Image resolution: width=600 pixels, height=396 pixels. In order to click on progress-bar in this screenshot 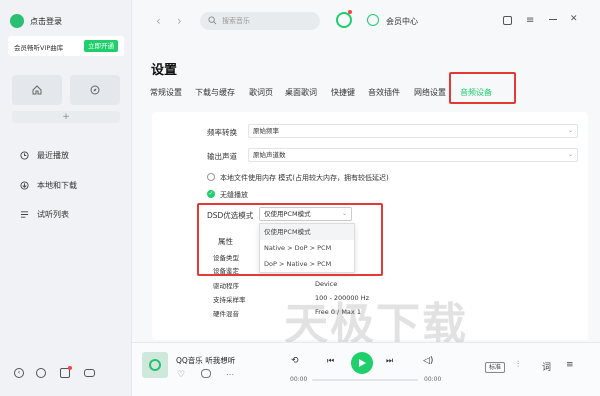, I will do `click(365, 380)`.